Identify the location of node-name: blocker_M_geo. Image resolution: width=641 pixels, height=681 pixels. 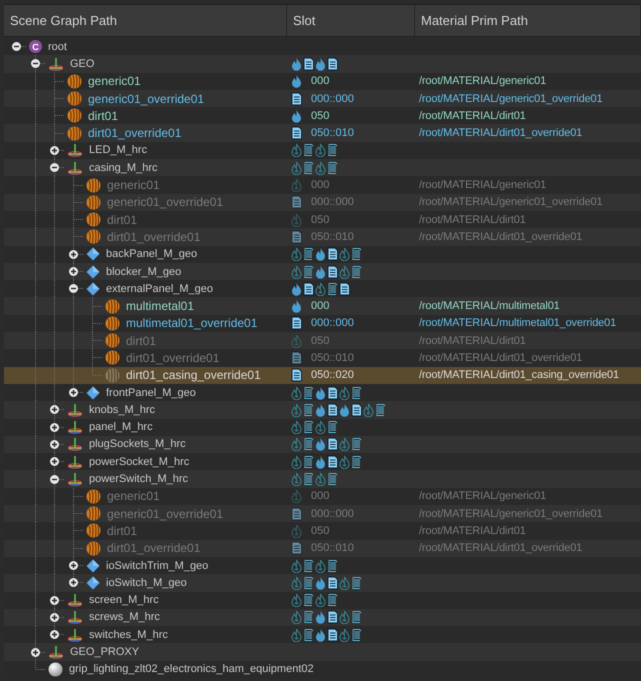
(144, 272).